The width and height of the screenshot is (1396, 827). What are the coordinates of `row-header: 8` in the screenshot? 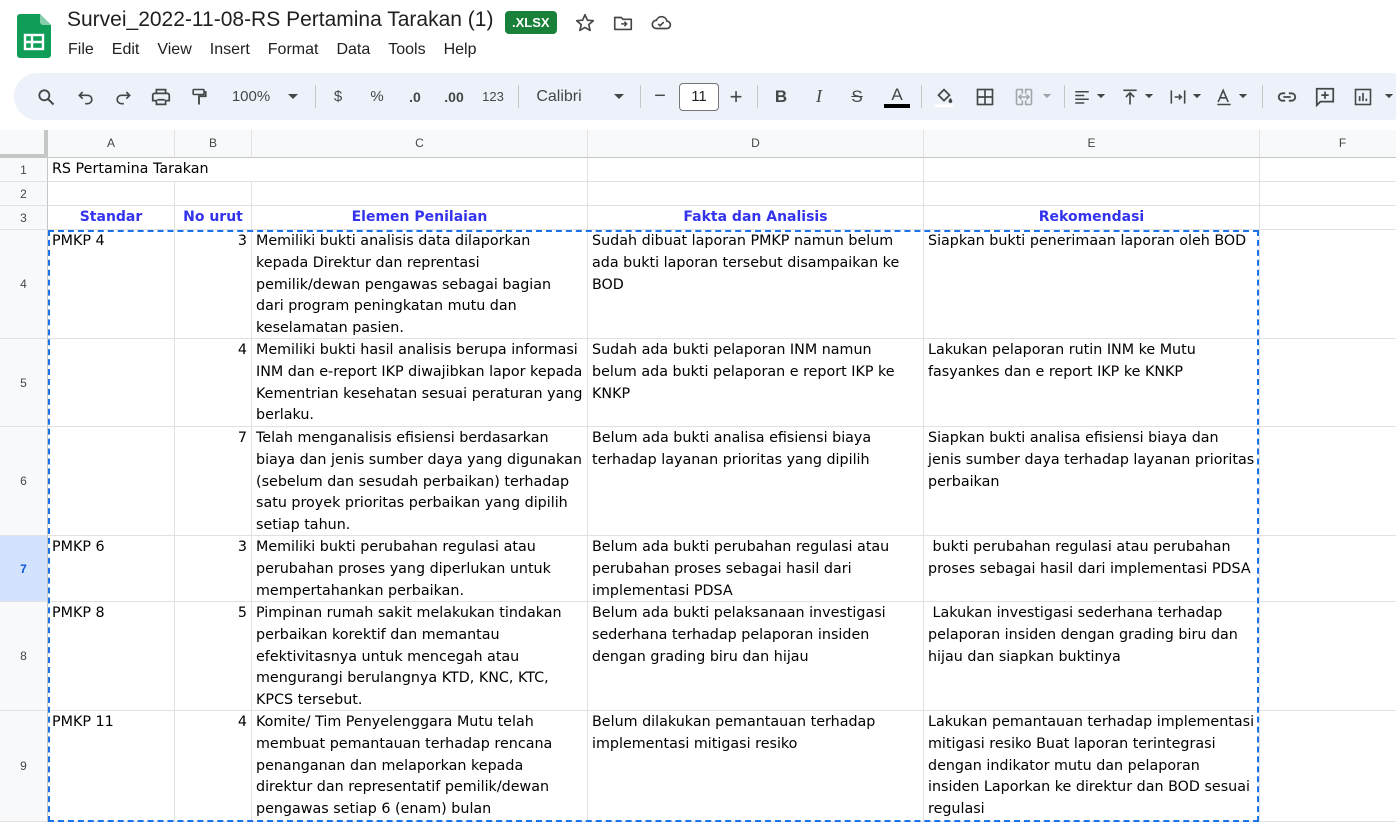 It's located at (24, 656).